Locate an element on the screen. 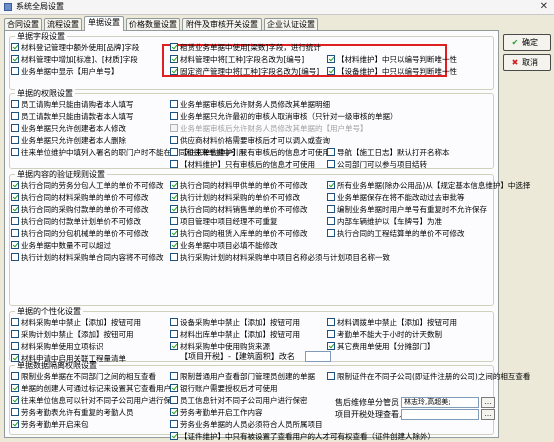  option-checkbox: 执行合同的付款单计划单价不可修改 is located at coordinates (76, 221).